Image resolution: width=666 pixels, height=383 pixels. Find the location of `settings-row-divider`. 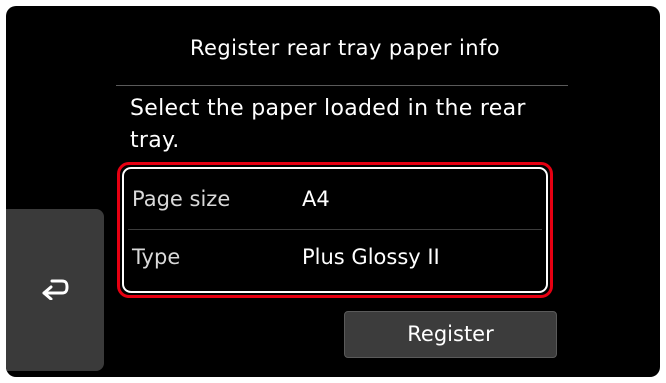

settings-row-divider is located at coordinates (335, 229).